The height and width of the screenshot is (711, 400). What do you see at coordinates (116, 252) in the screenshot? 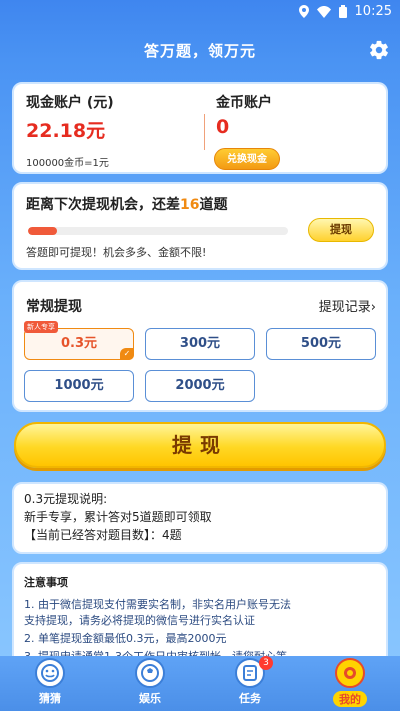
I see `next-withdraw-note: 答题即可提现！机会多多、金额不限!` at bounding box center [116, 252].